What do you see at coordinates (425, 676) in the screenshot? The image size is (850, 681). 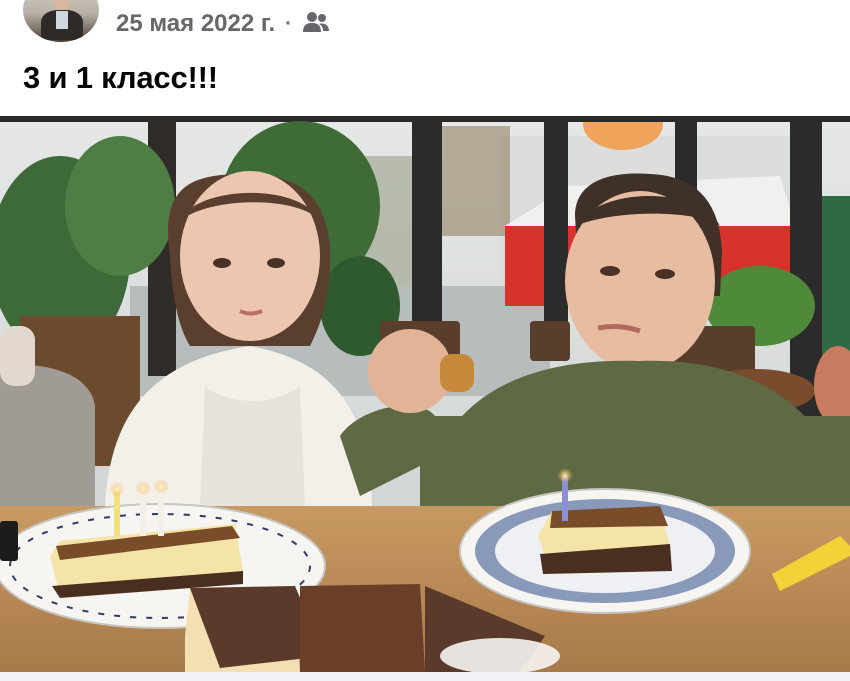 I see `post-divider` at bounding box center [425, 676].